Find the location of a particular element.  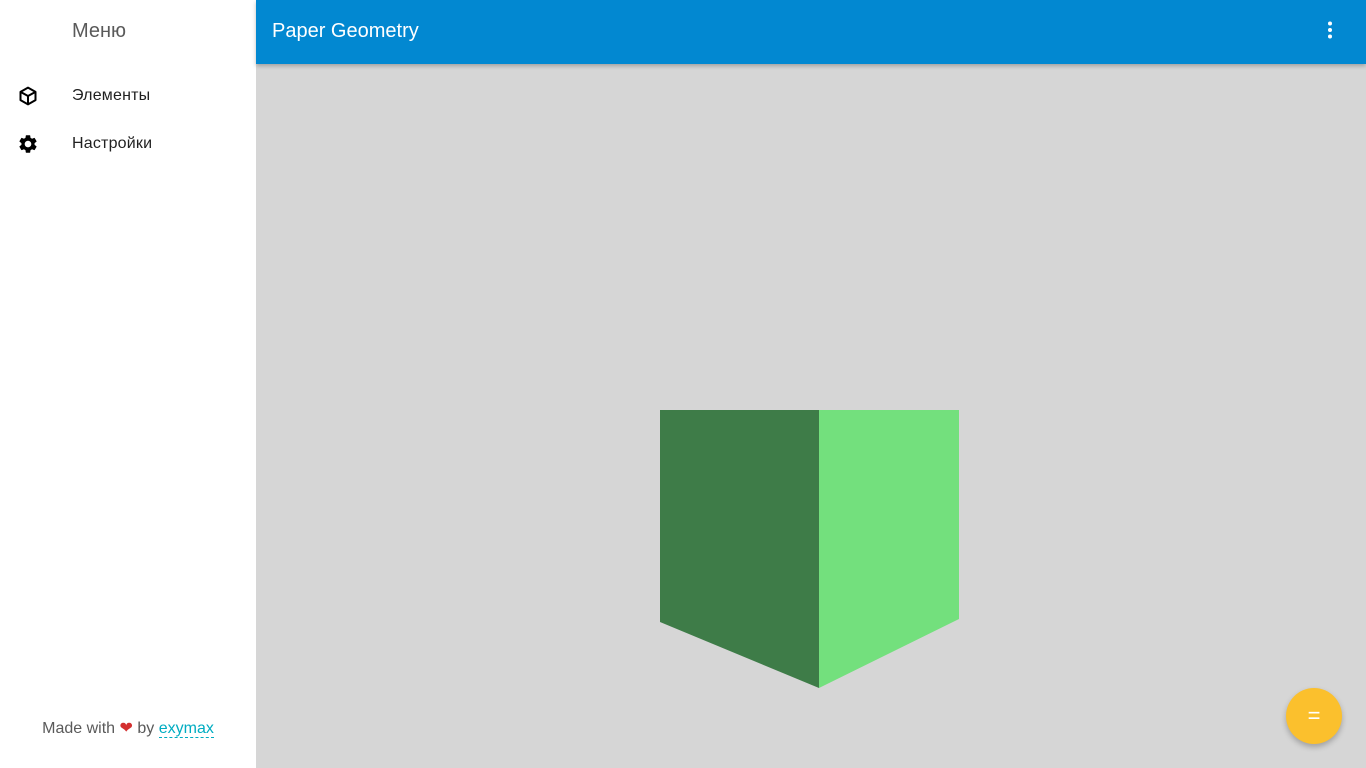

cube-face-right is located at coordinates (889, 549).